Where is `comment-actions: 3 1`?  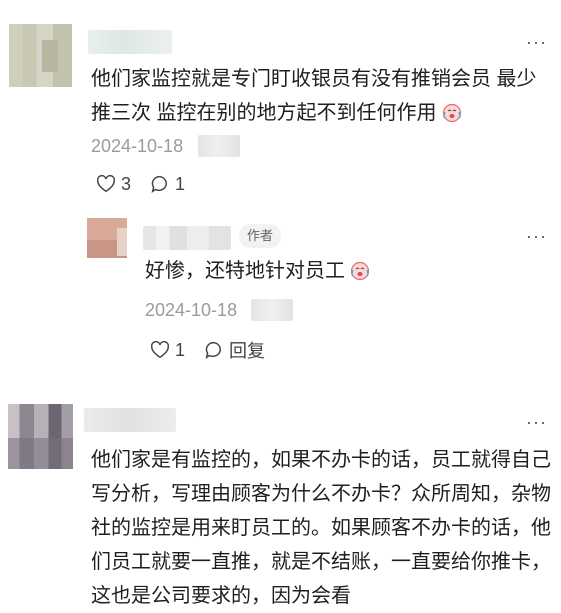
comment-actions: 3 1 is located at coordinates (149, 184).